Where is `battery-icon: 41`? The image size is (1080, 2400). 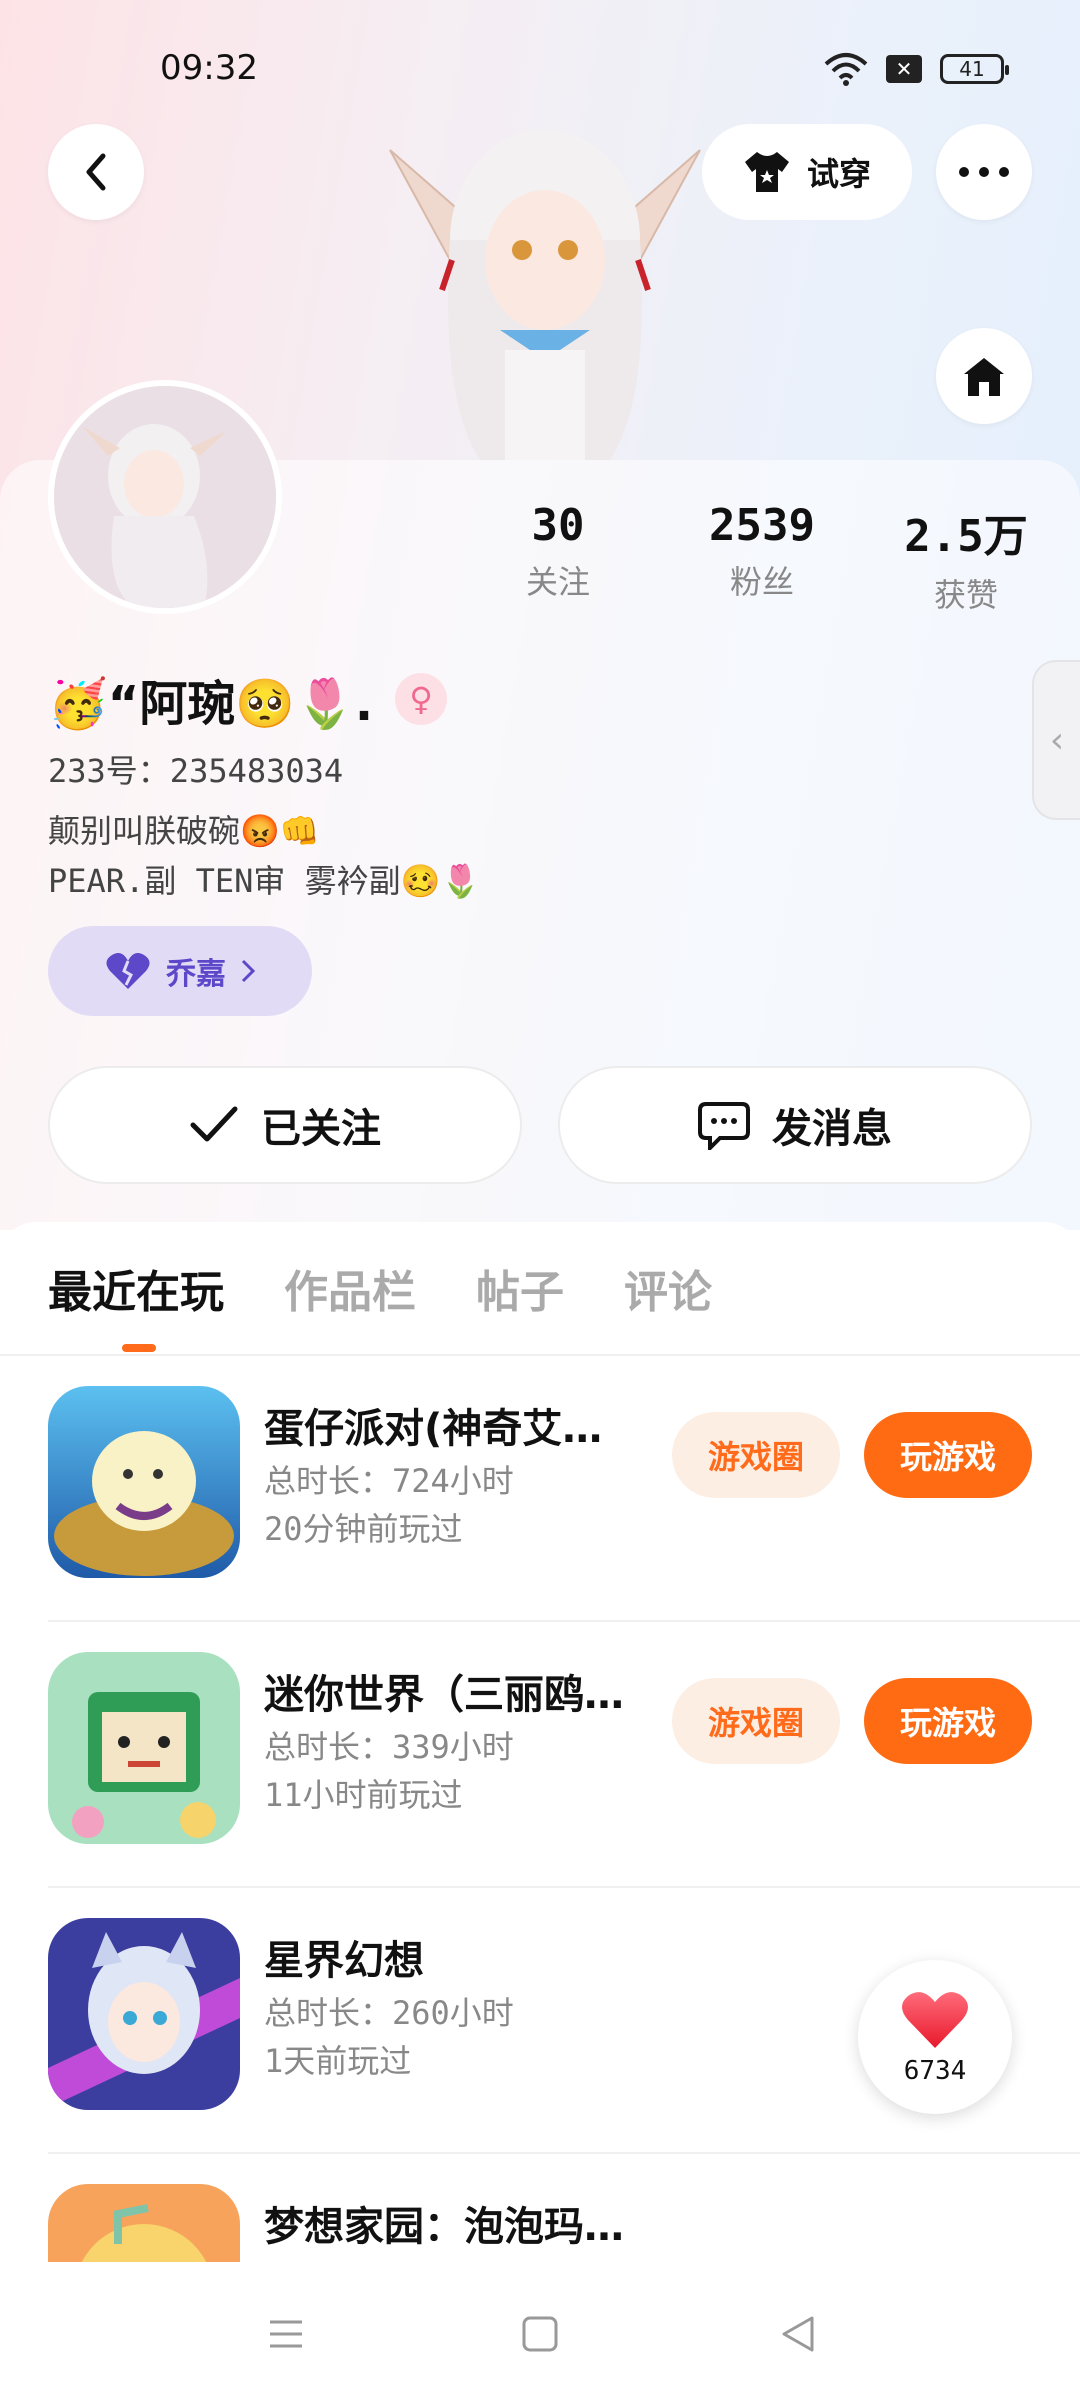
battery-icon: 41 is located at coordinates (974, 69).